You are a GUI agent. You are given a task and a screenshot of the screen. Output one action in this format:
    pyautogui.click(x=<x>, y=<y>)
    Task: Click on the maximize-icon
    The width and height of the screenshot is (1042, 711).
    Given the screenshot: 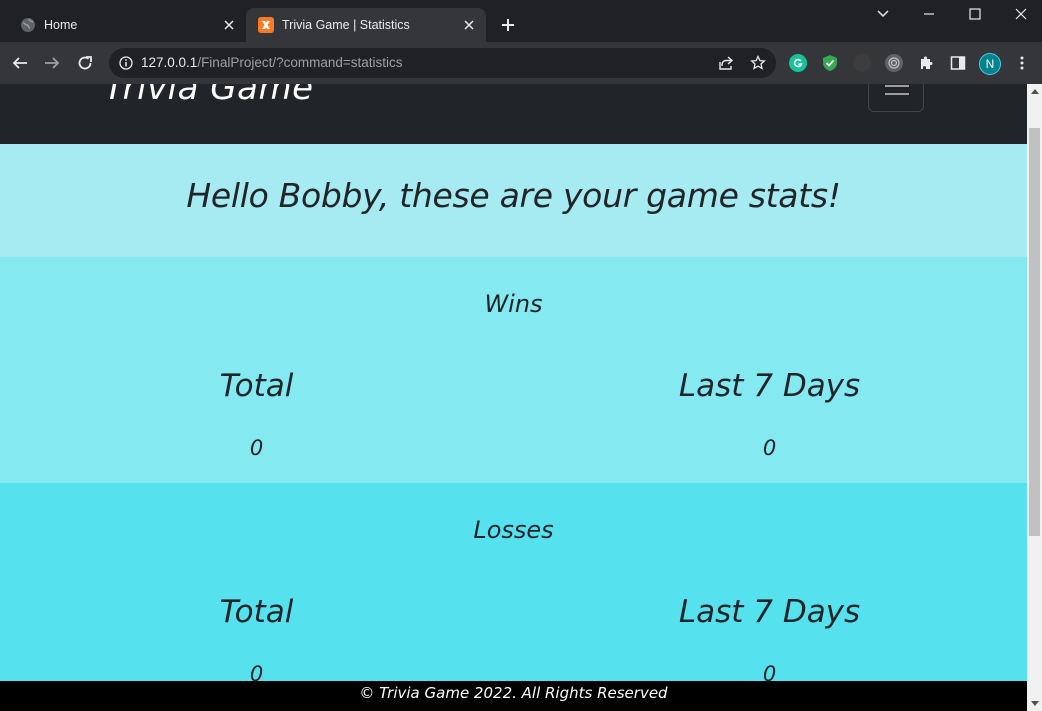 What is the action you would take?
    pyautogui.click(x=975, y=14)
    